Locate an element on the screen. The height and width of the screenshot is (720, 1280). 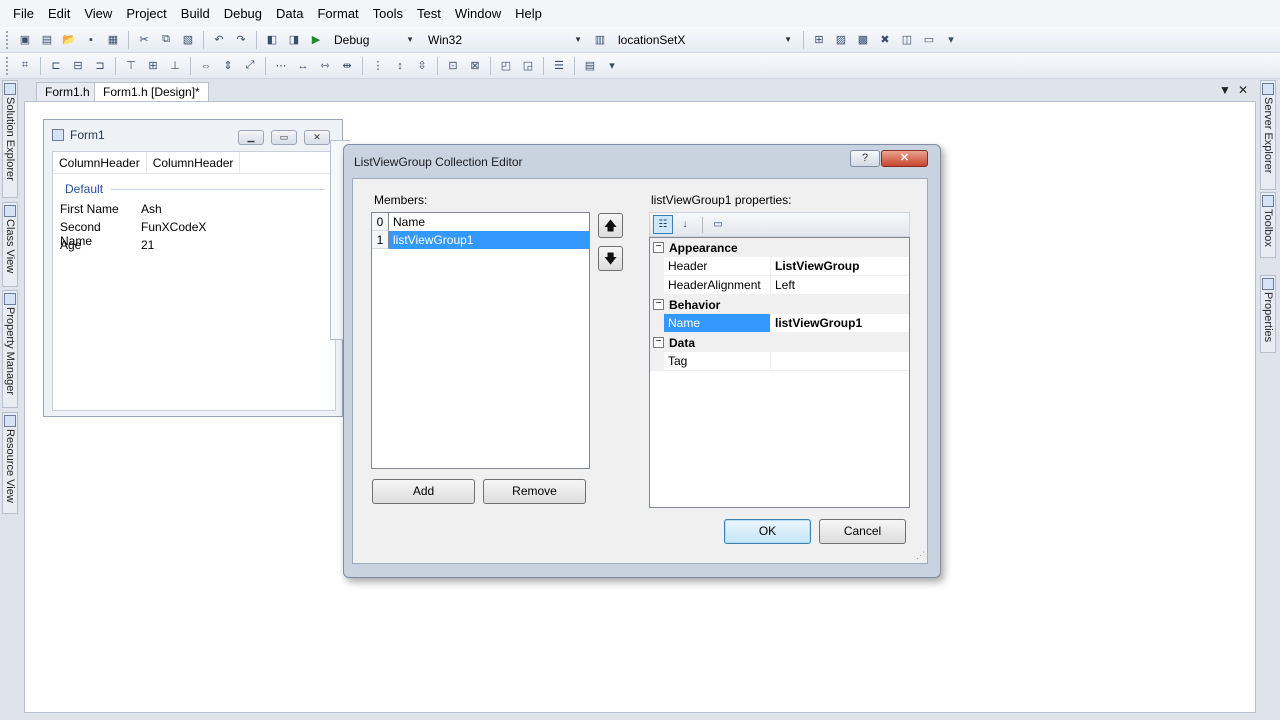
open-file-icon: 📂 is located at coordinates (69, 40).